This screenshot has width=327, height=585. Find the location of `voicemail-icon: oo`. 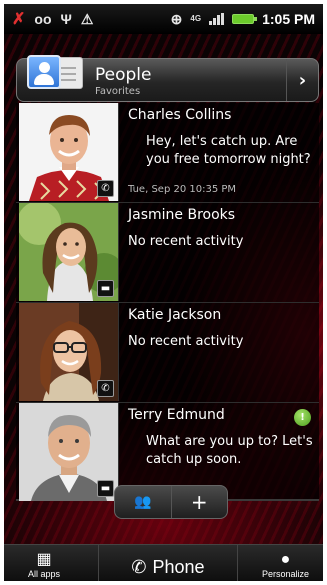

voicemail-icon: oo is located at coordinates (43, 19).